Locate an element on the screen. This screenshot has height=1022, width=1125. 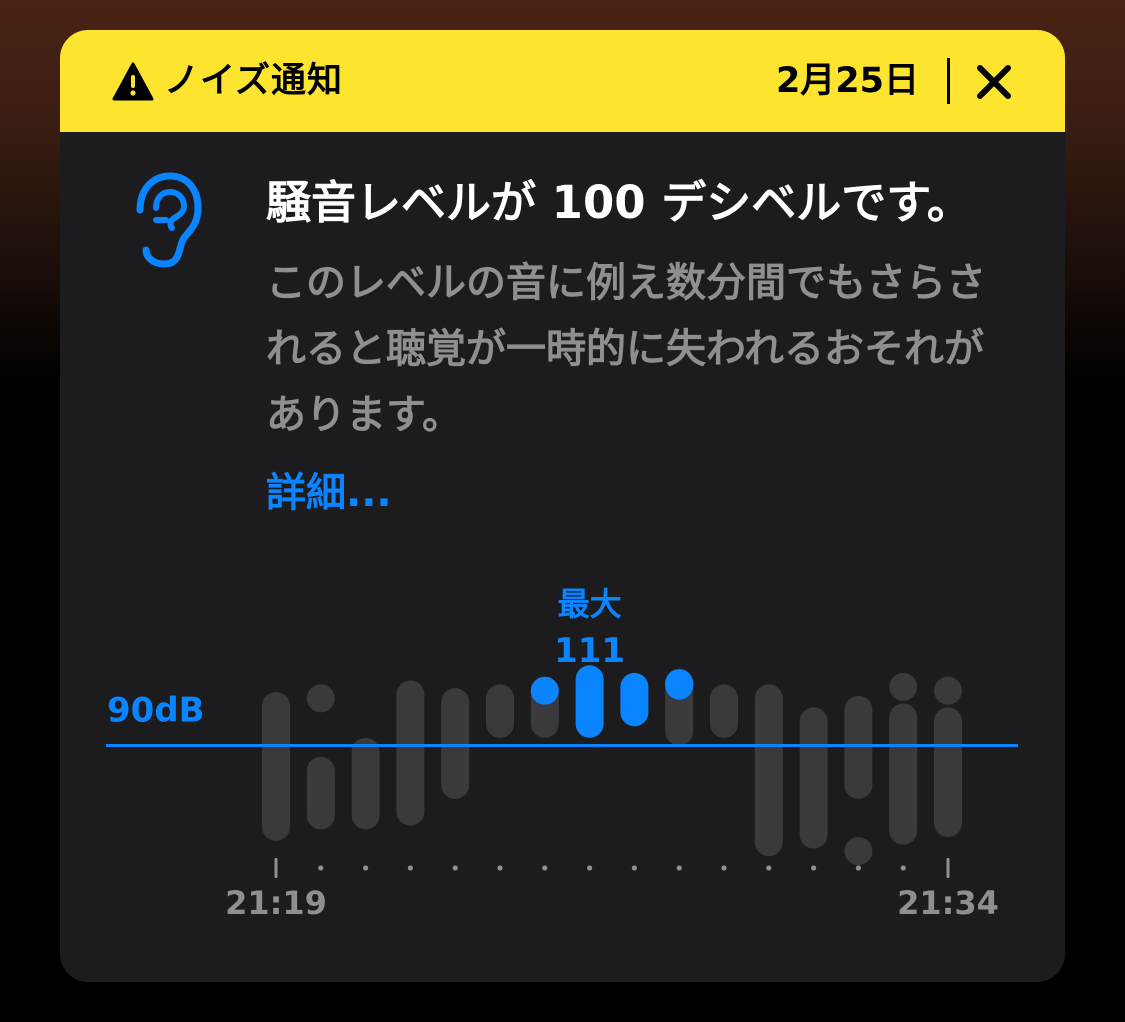
max-label: 最大 is located at coordinates (590, 604).